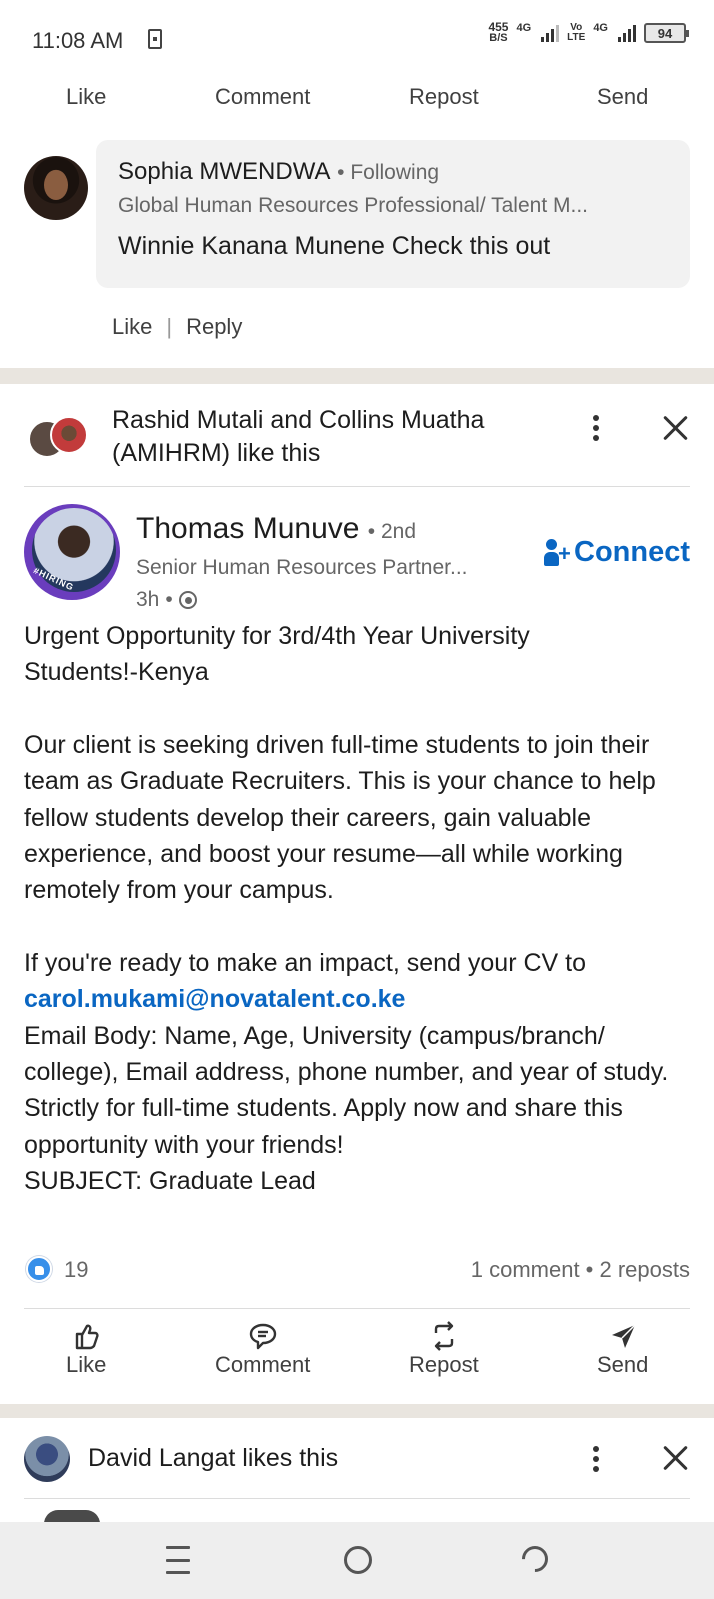  What do you see at coordinates (444, 1336) in the screenshot?
I see `repost-icon` at bounding box center [444, 1336].